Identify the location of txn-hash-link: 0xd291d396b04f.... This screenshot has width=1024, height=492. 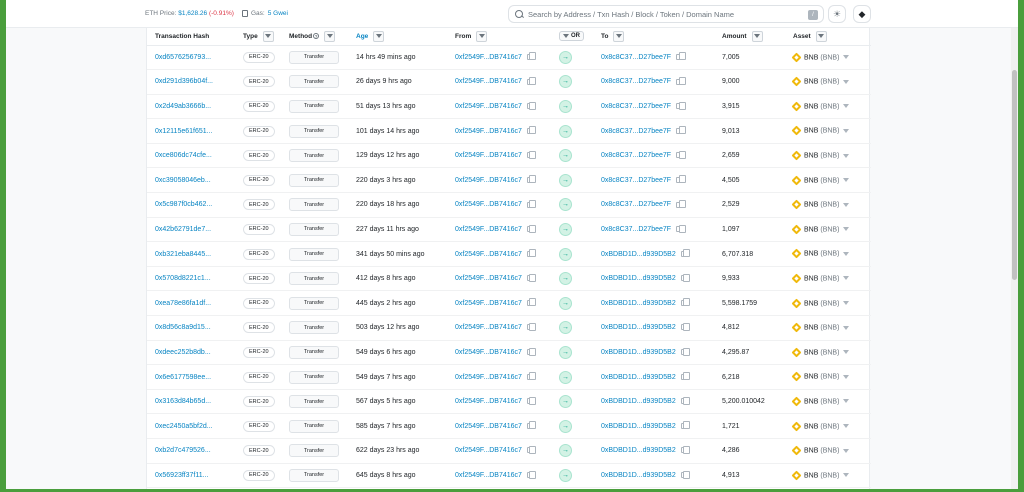
(184, 81).